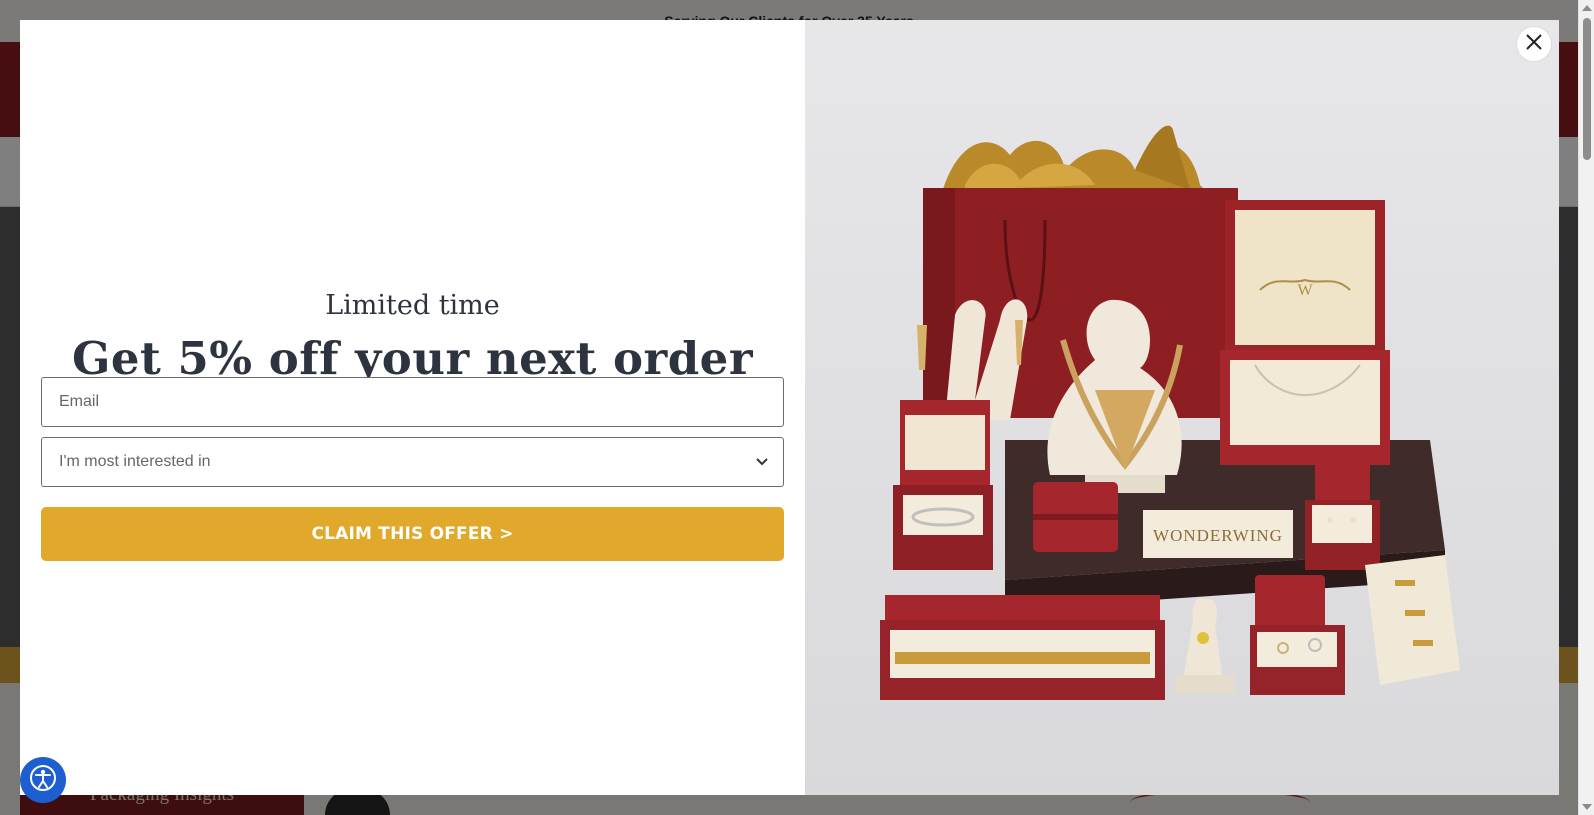 The width and height of the screenshot is (1594, 815). Describe the element at coordinates (1587, 807) in the screenshot. I see `scroll-down-arrow` at that location.